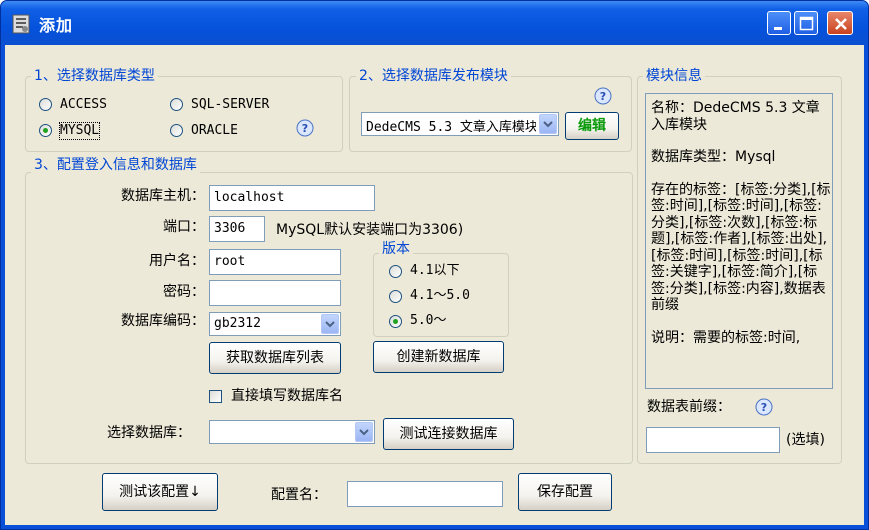 This screenshot has height=530, width=869. Describe the element at coordinates (433, 76) in the screenshot. I see `module-legend: 2、选择数据库发布模块` at that location.